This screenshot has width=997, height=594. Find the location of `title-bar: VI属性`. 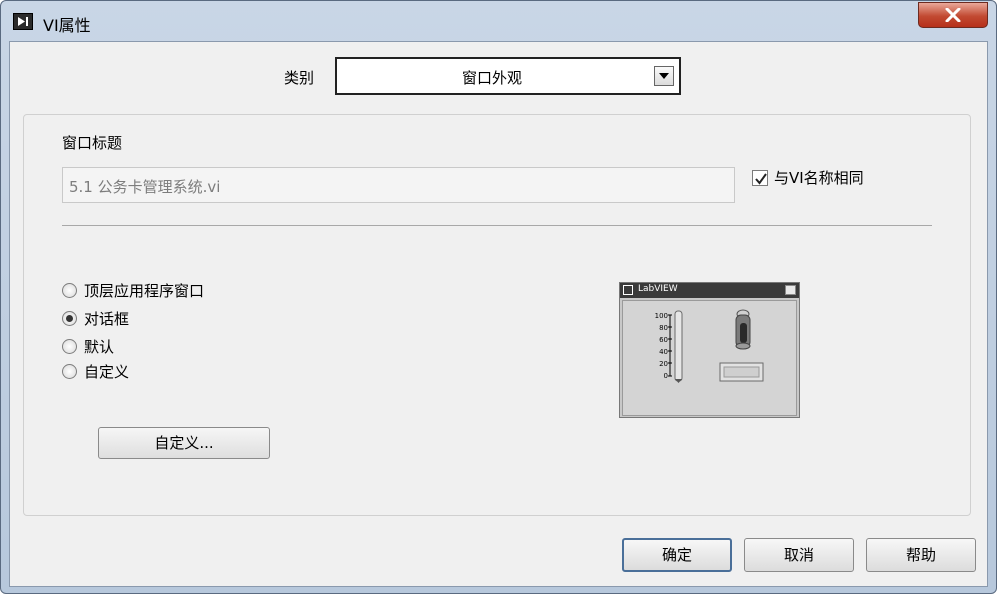

title-bar: VI属性 is located at coordinates (498, 21).